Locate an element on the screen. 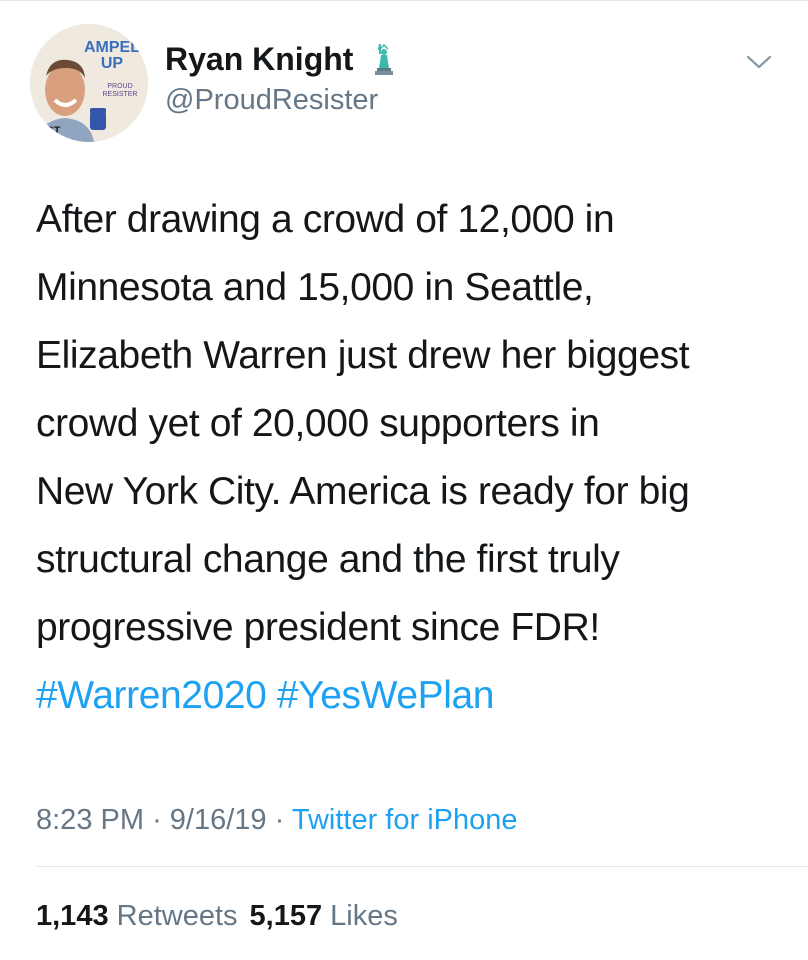 The image size is (808, 960). retweet-count: 1,143 is located at coordinates (72, 916).